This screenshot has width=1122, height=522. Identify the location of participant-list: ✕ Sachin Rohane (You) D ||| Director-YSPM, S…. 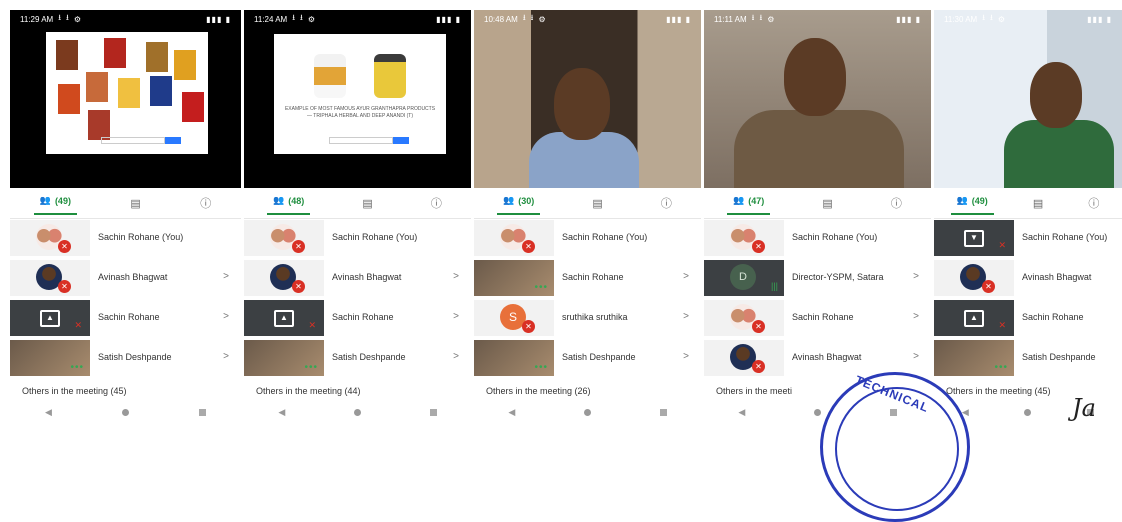
(817, 298).